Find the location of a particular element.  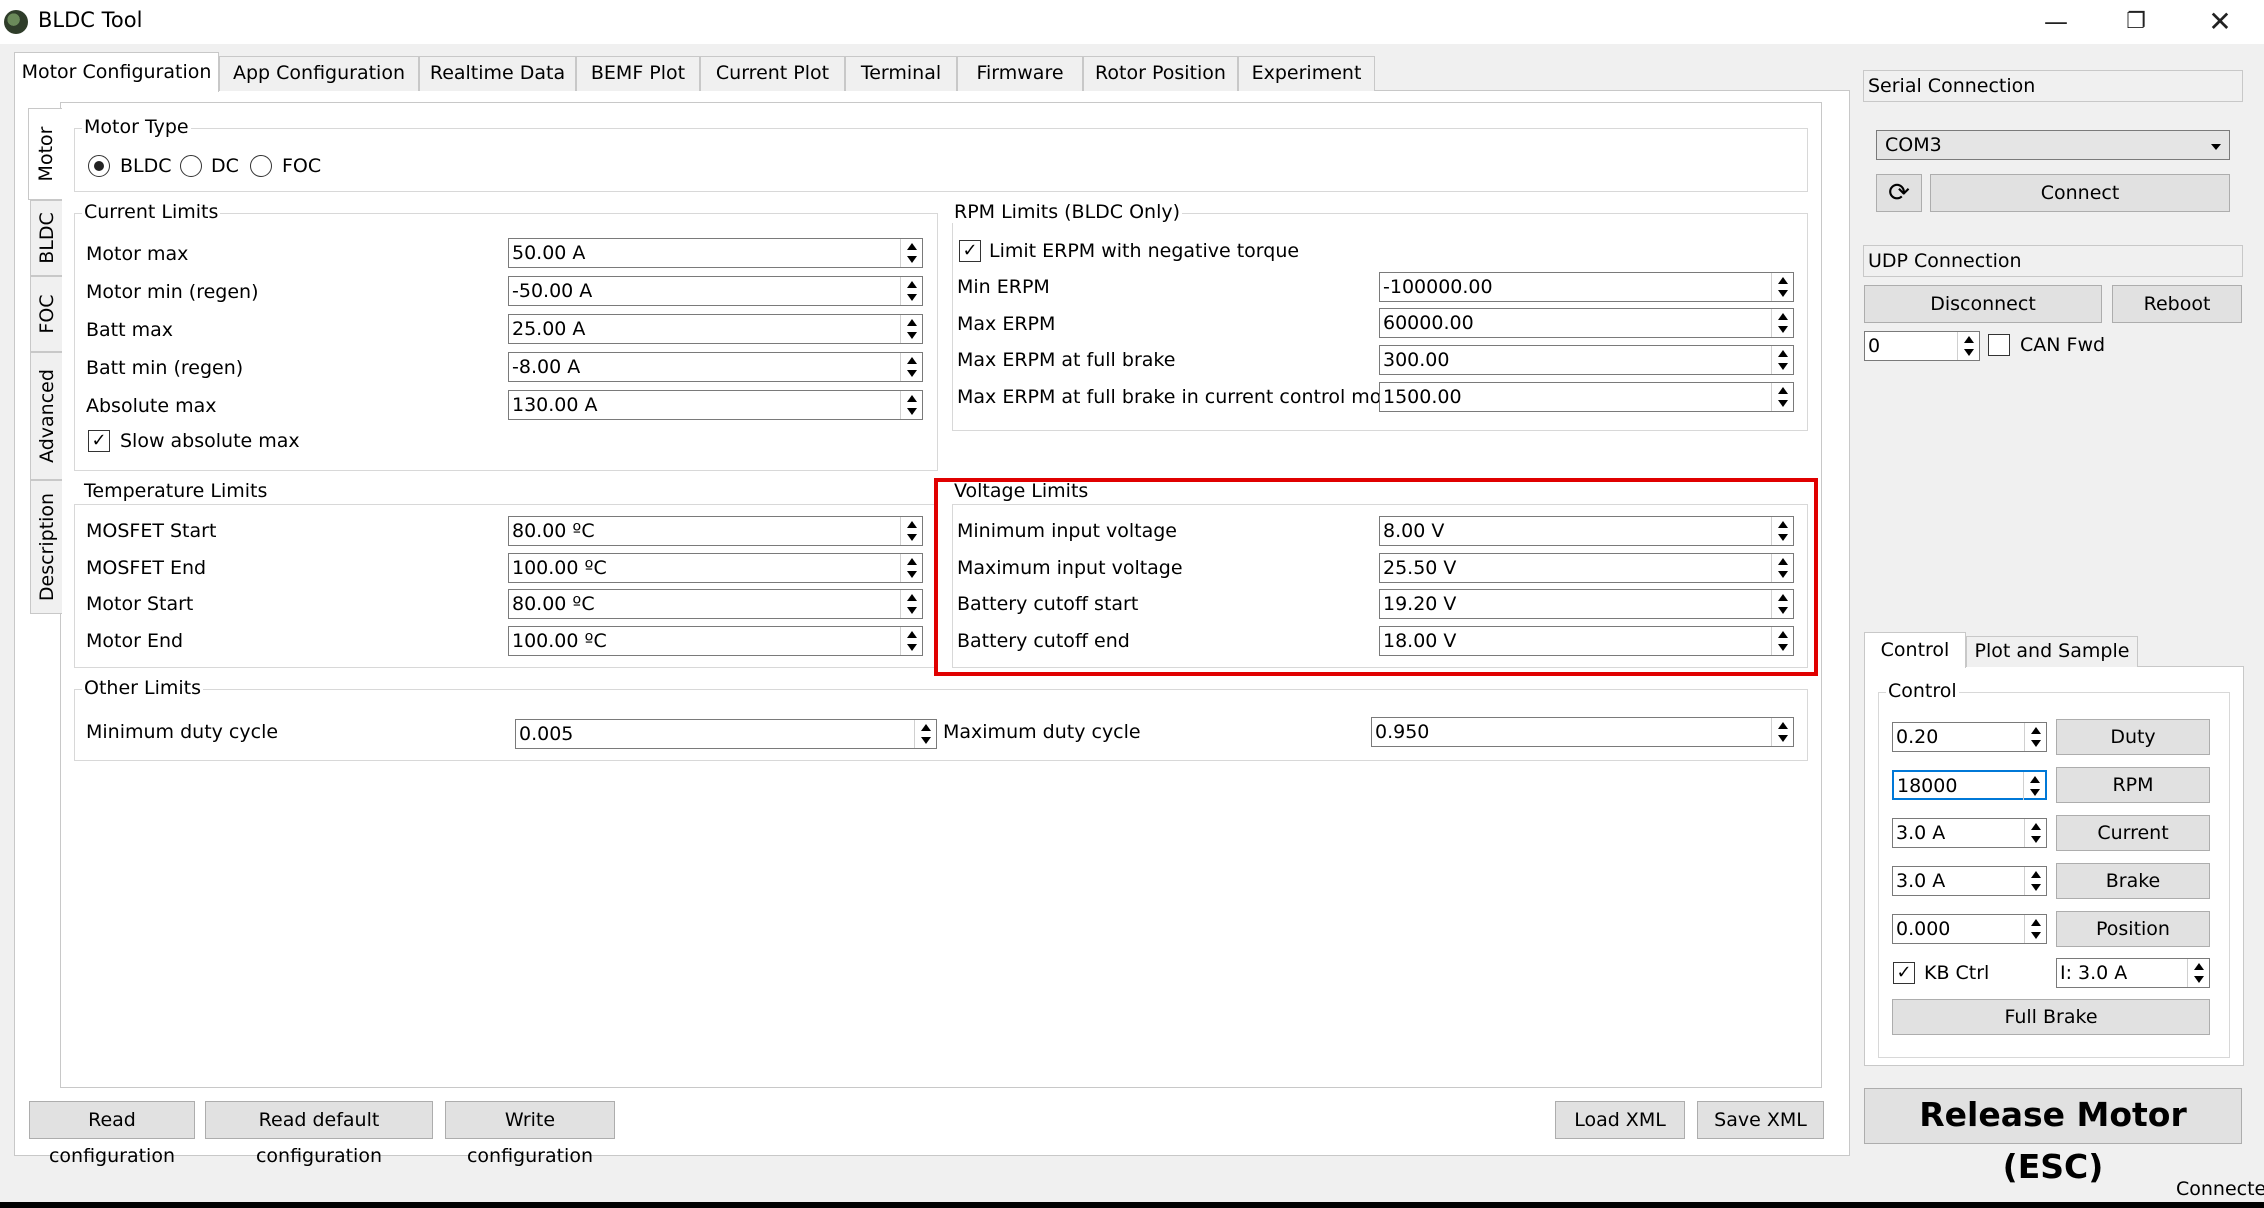

mosfet-end-input: 100.00 ºC is located at coordinates (715, 568).